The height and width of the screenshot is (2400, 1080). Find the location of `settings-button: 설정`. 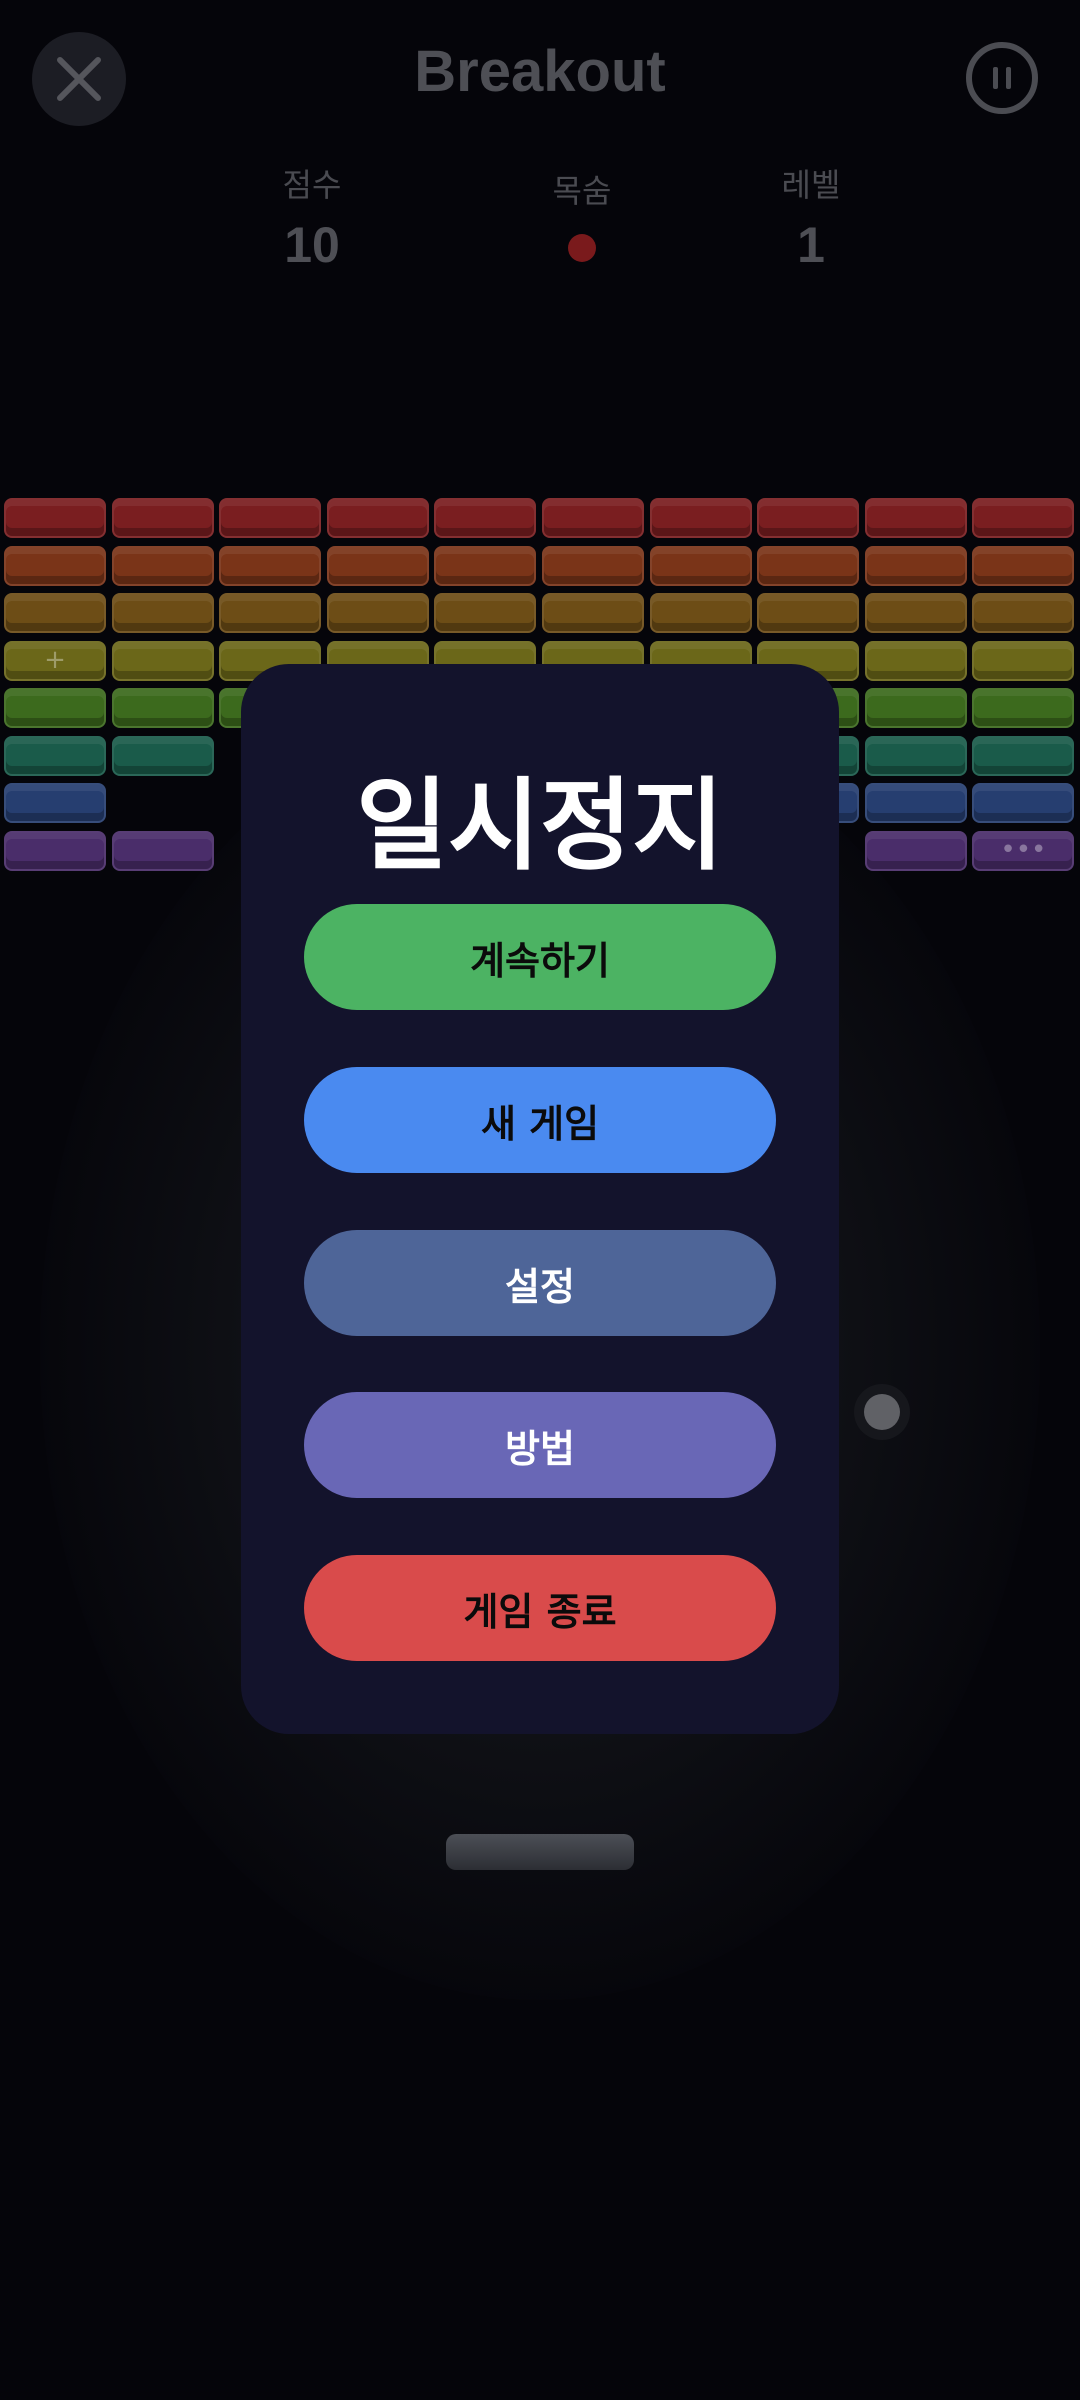

settings-button: 설정 is located at coordinates (540, 1283).